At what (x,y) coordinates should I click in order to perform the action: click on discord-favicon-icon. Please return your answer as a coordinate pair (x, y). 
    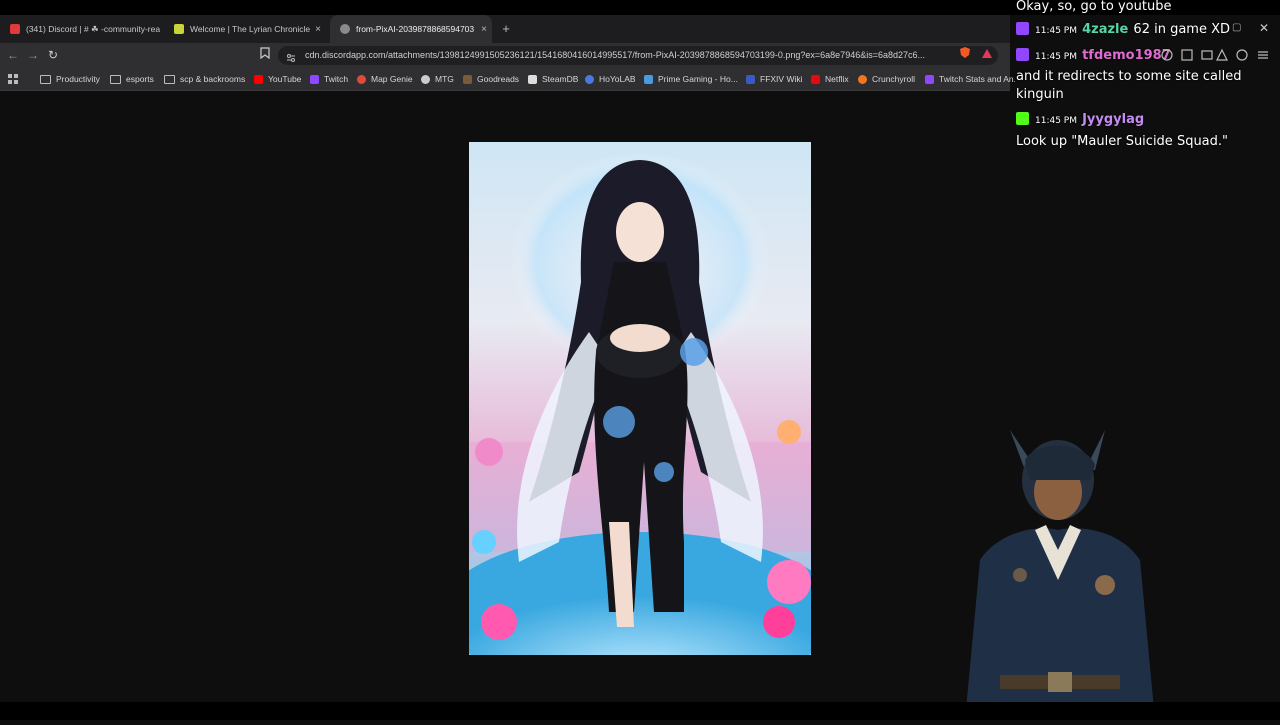
    Looking at the image, I should click on (15, 29).